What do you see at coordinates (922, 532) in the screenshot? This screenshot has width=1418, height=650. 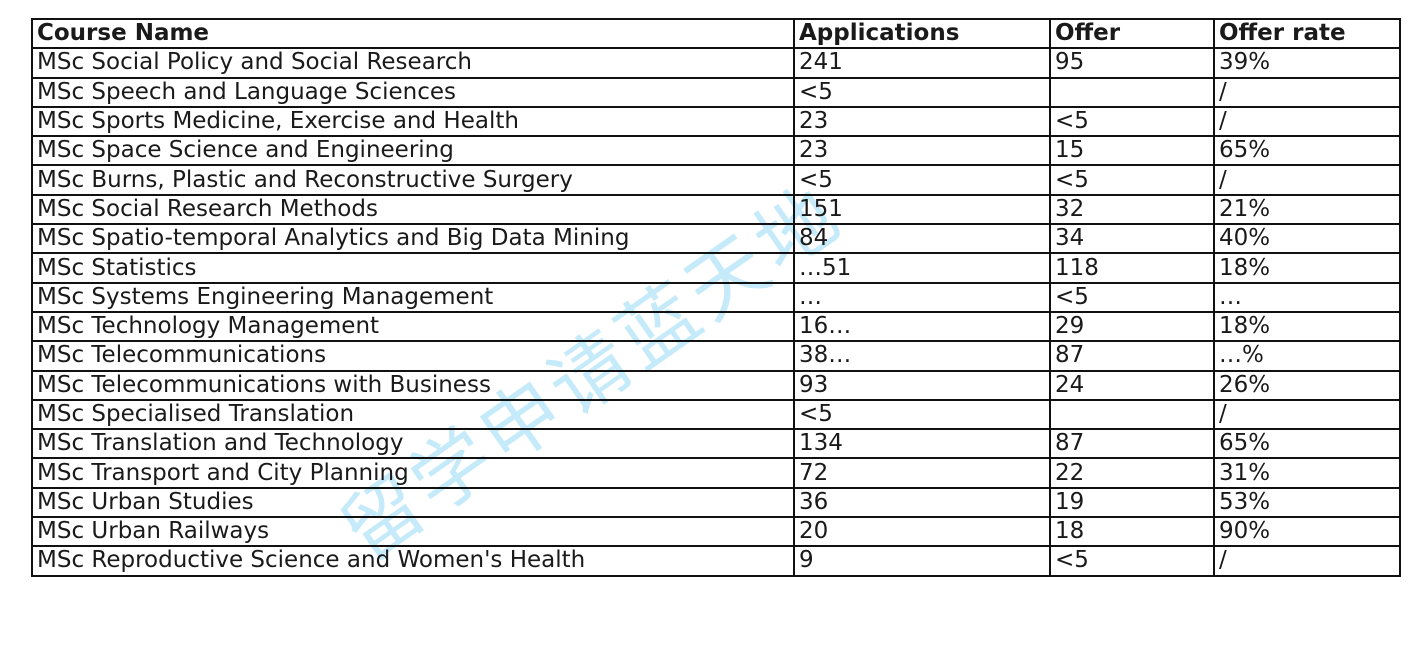 I see `applications-cell: 20` at bounding box center [922, 532].